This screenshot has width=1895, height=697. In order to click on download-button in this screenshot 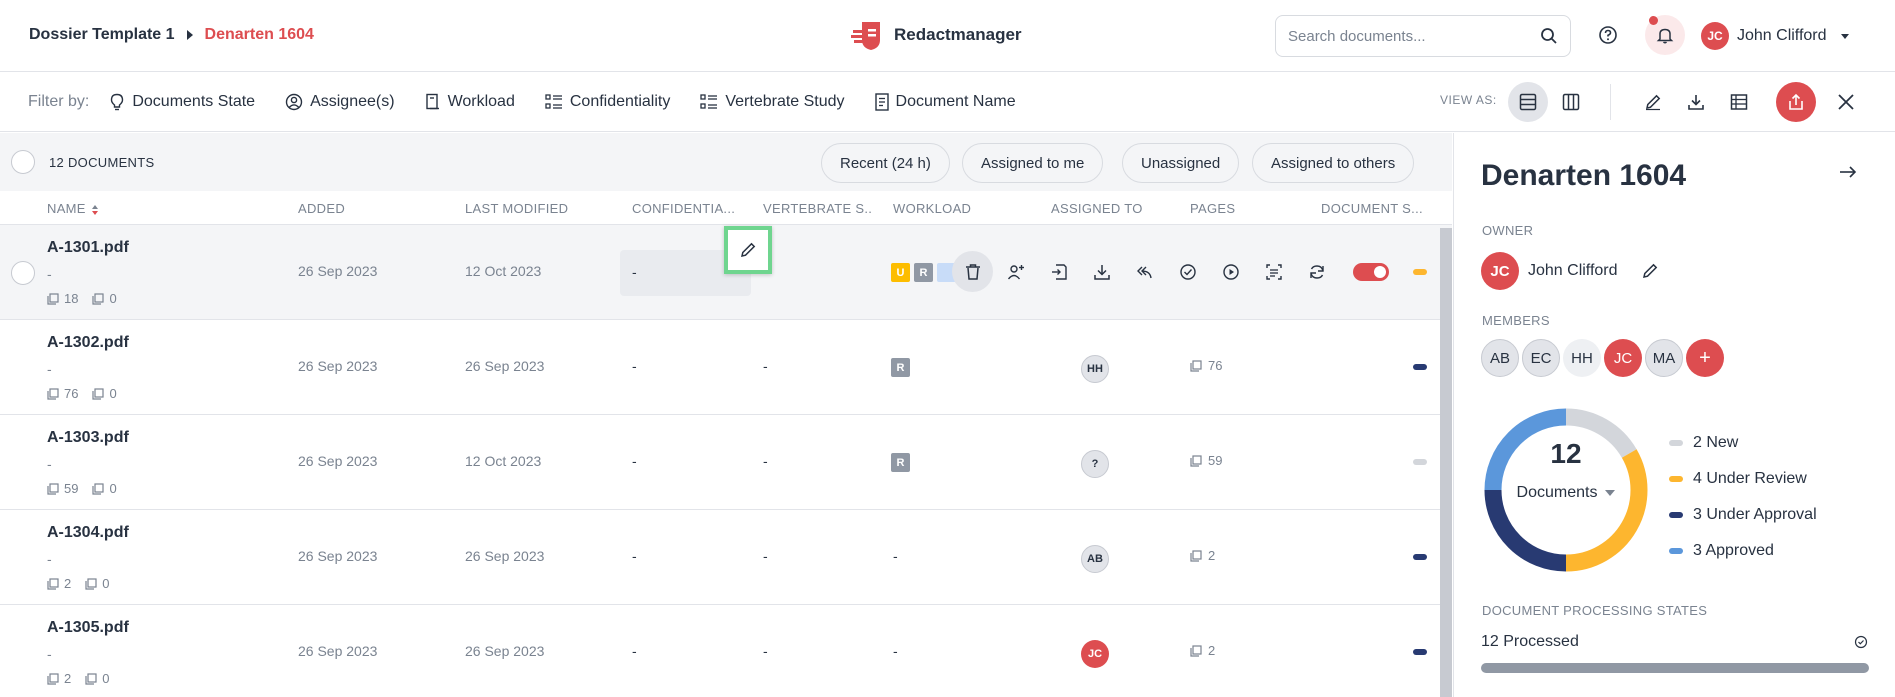, I will do `click(1696, 102)`.